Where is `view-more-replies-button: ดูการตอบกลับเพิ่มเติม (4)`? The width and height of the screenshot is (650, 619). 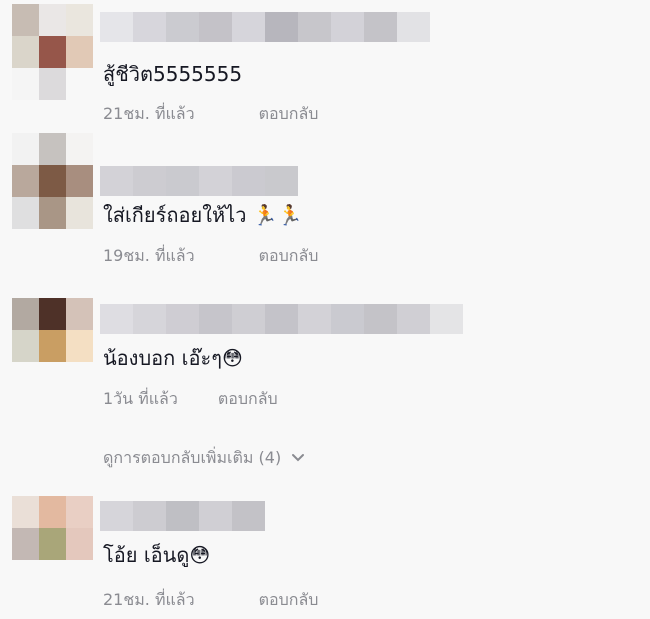
view-more-replies-button: ดูการตอบกลับเพิ่มเติม (4) is located at coordinates (204, 458).